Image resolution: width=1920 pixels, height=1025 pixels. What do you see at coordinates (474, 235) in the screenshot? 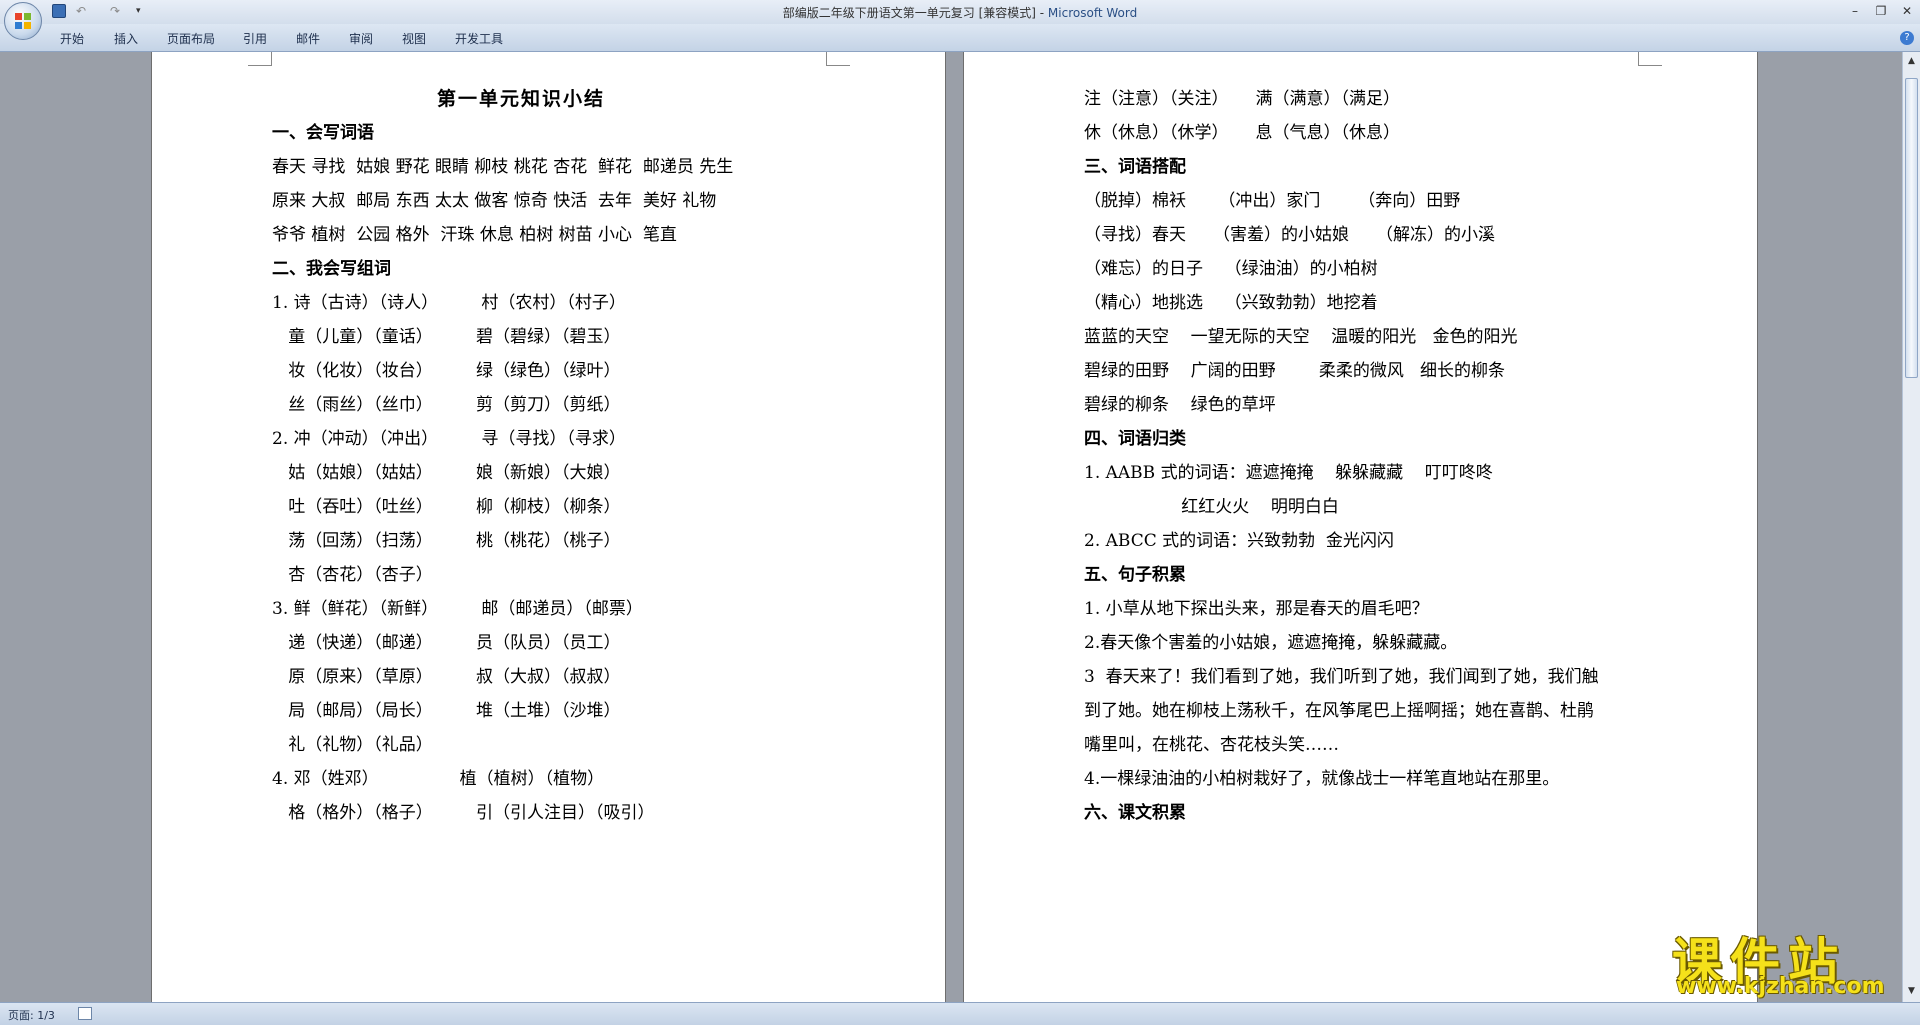
I see `text-line: 爷爷 植树 公园 格外 汗珠 休息 柏树 树苗 小心 笔直` at bounding box center [474, 235].